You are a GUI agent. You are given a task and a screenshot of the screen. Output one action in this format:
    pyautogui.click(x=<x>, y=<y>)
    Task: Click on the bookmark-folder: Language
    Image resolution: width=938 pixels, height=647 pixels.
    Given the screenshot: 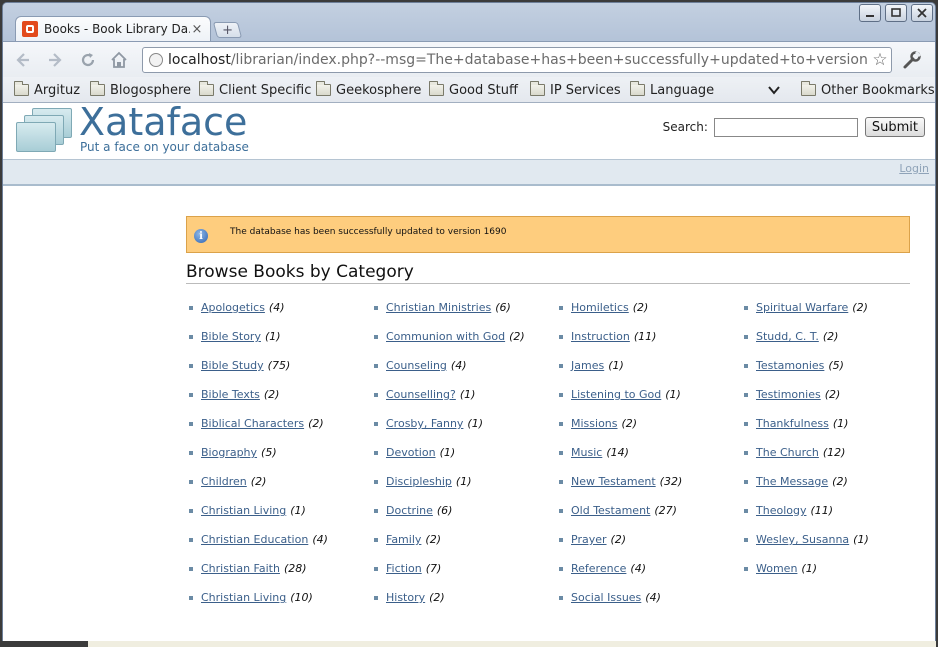 What is the action you would take?
    pyautogui.click(x=672, y=90)
    